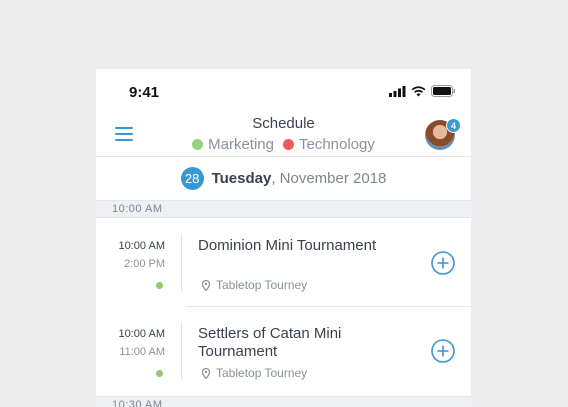 The image size is (568, 407). I want to click on event-title: Settlers of Catan Mini Tournament, so click(270, 342).